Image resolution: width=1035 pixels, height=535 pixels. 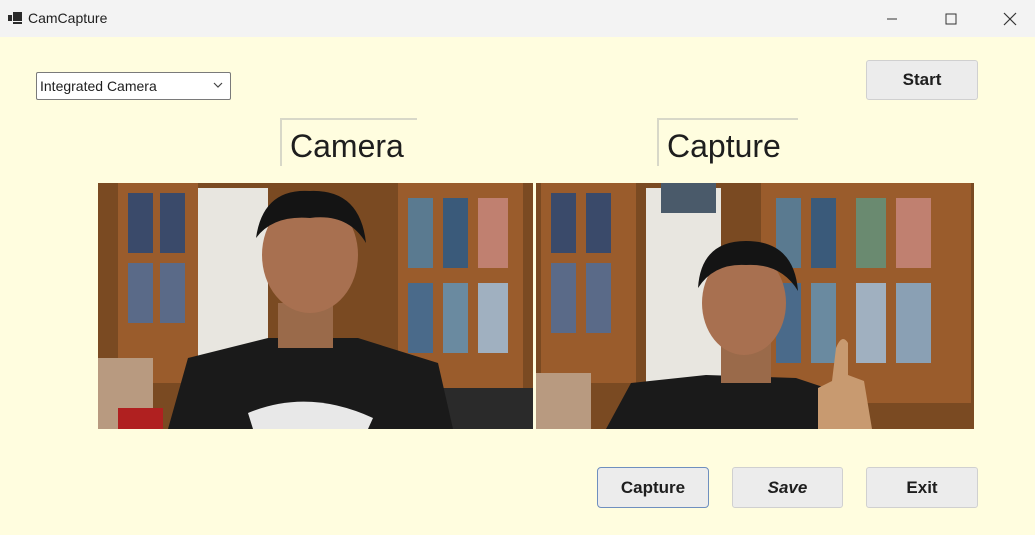 I want to click on close-icon, so click(x=1010, y=18).